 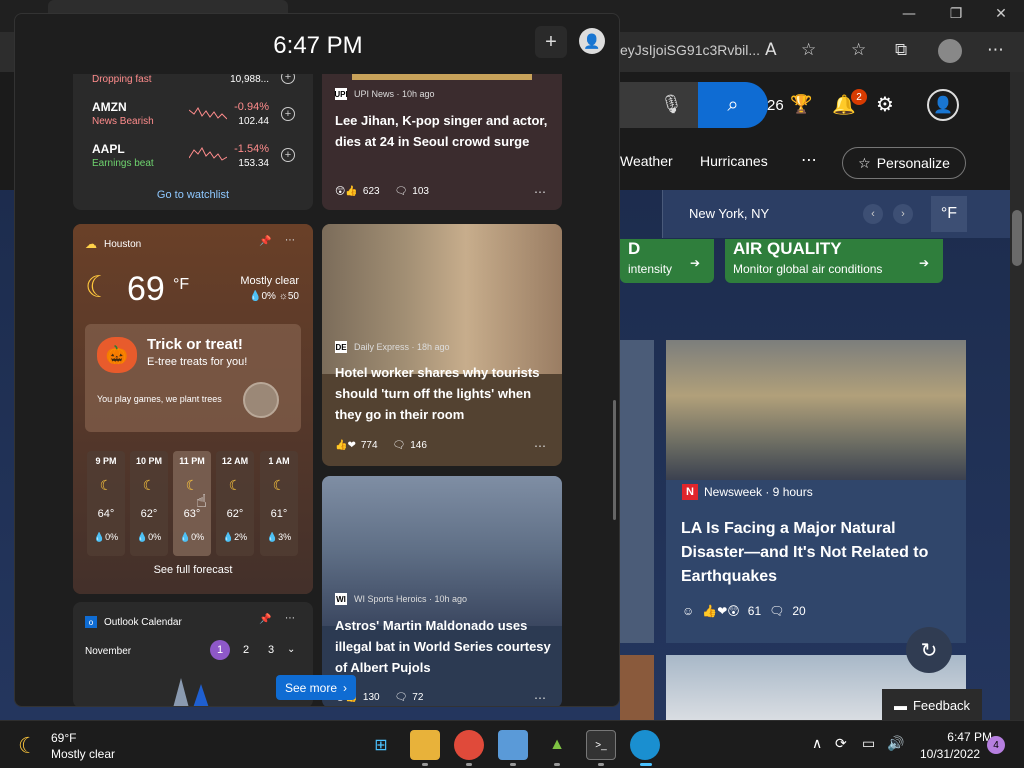 I want to click on add-widget-button: +, so click(x=551, y=42).